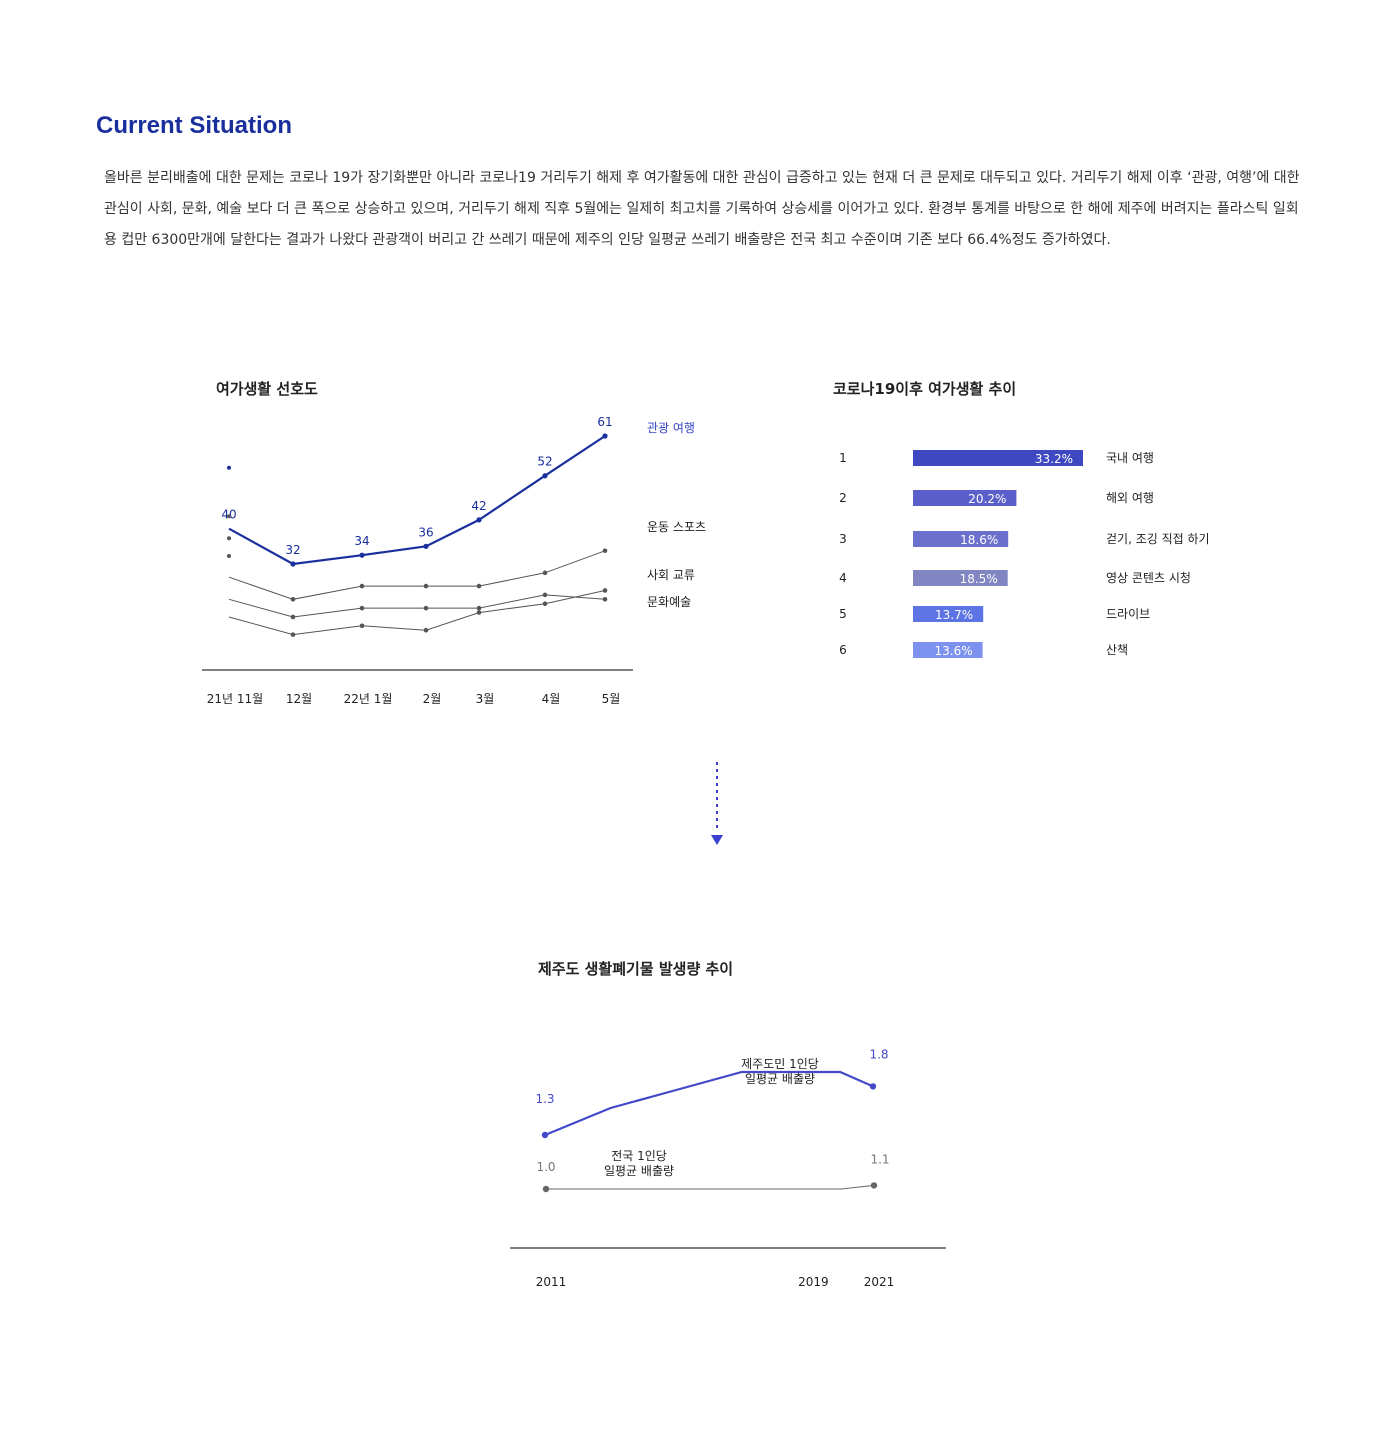  What do you see at coordinates (879, 1159) in the screenshot?
I see `data-label: 1.1` at bounding box center [879, 1159].